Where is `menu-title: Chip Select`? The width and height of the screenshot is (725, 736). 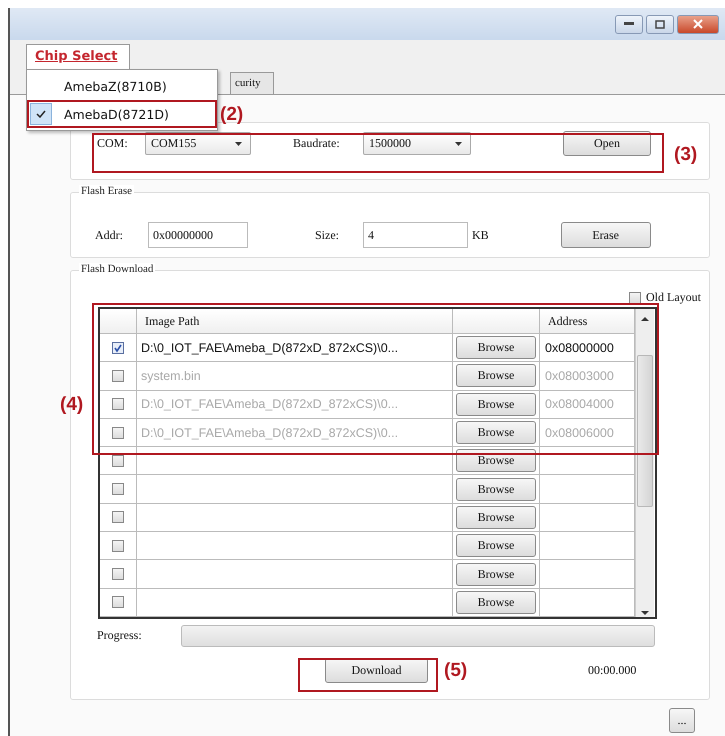
menu-title: Chip Select is located at coordinates (78, 57).